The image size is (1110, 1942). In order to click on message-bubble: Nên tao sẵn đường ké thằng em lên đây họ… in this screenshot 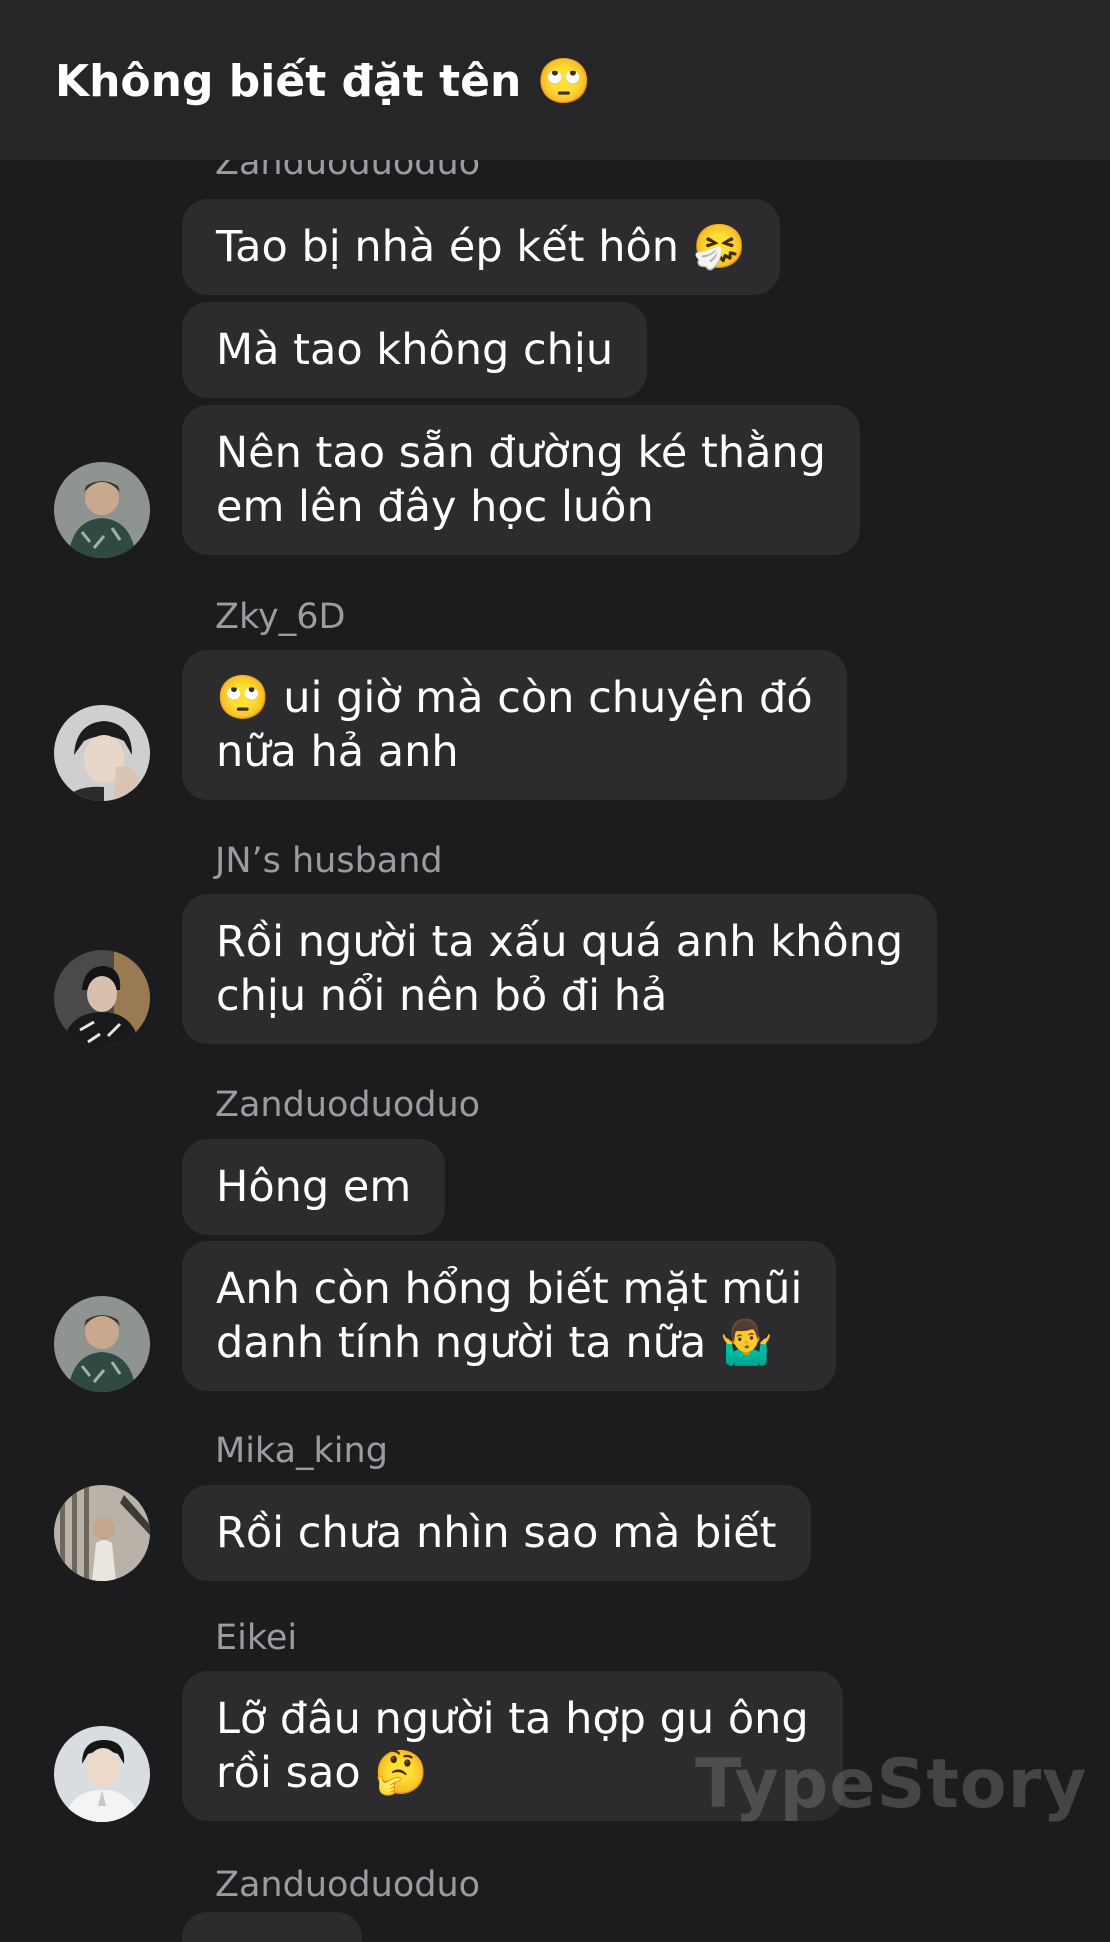, I will do `click(521, 480)`.